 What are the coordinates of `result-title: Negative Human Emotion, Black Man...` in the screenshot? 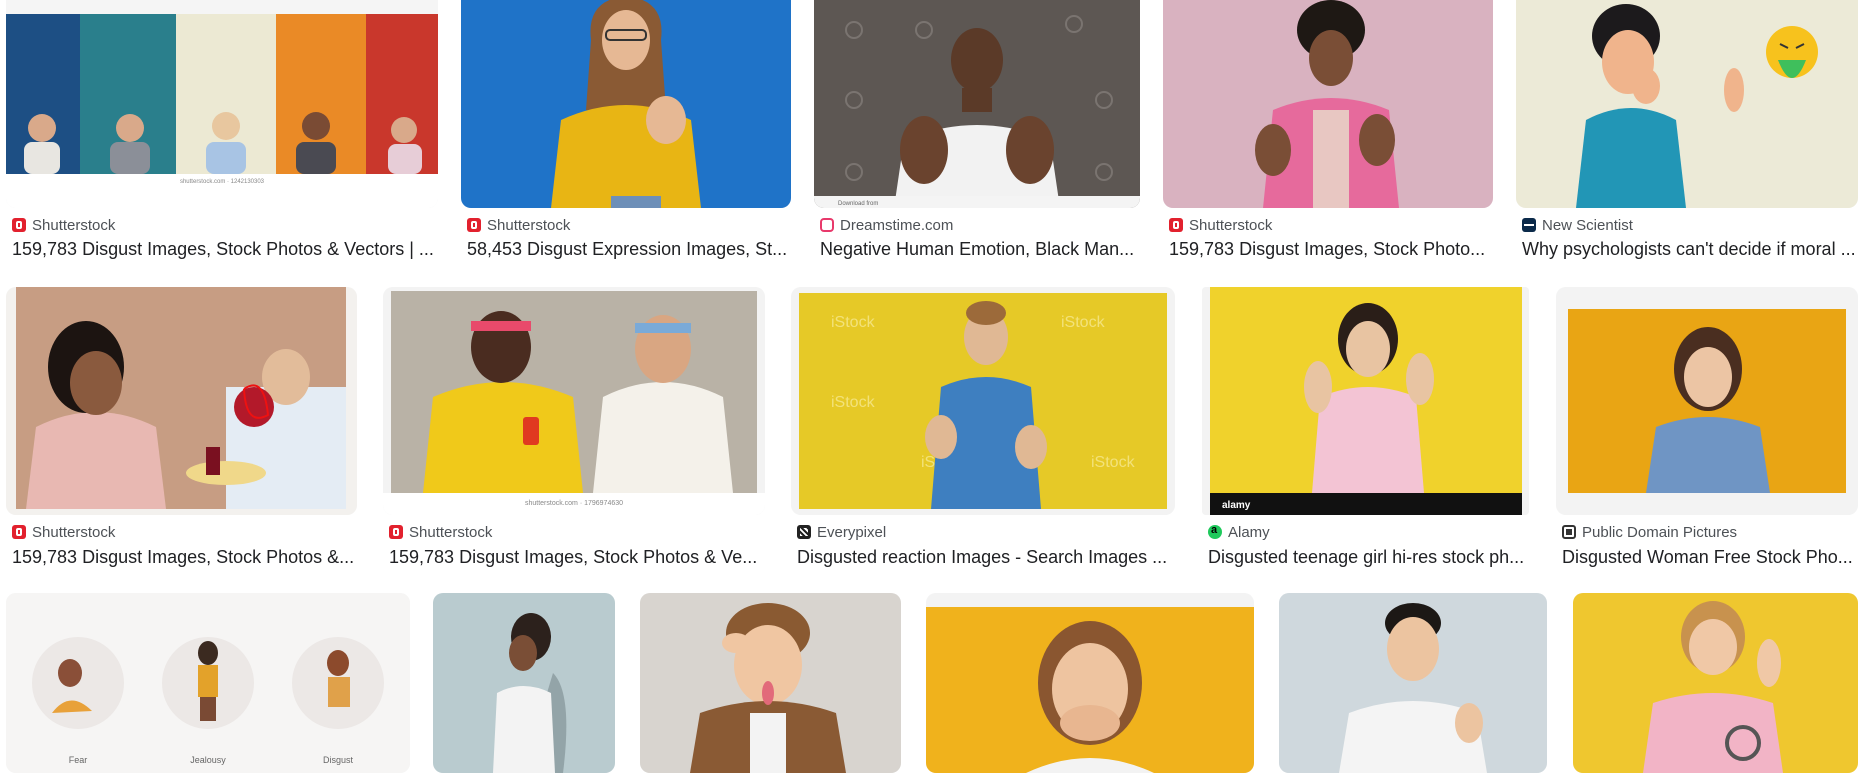 It's located at (981, 249).